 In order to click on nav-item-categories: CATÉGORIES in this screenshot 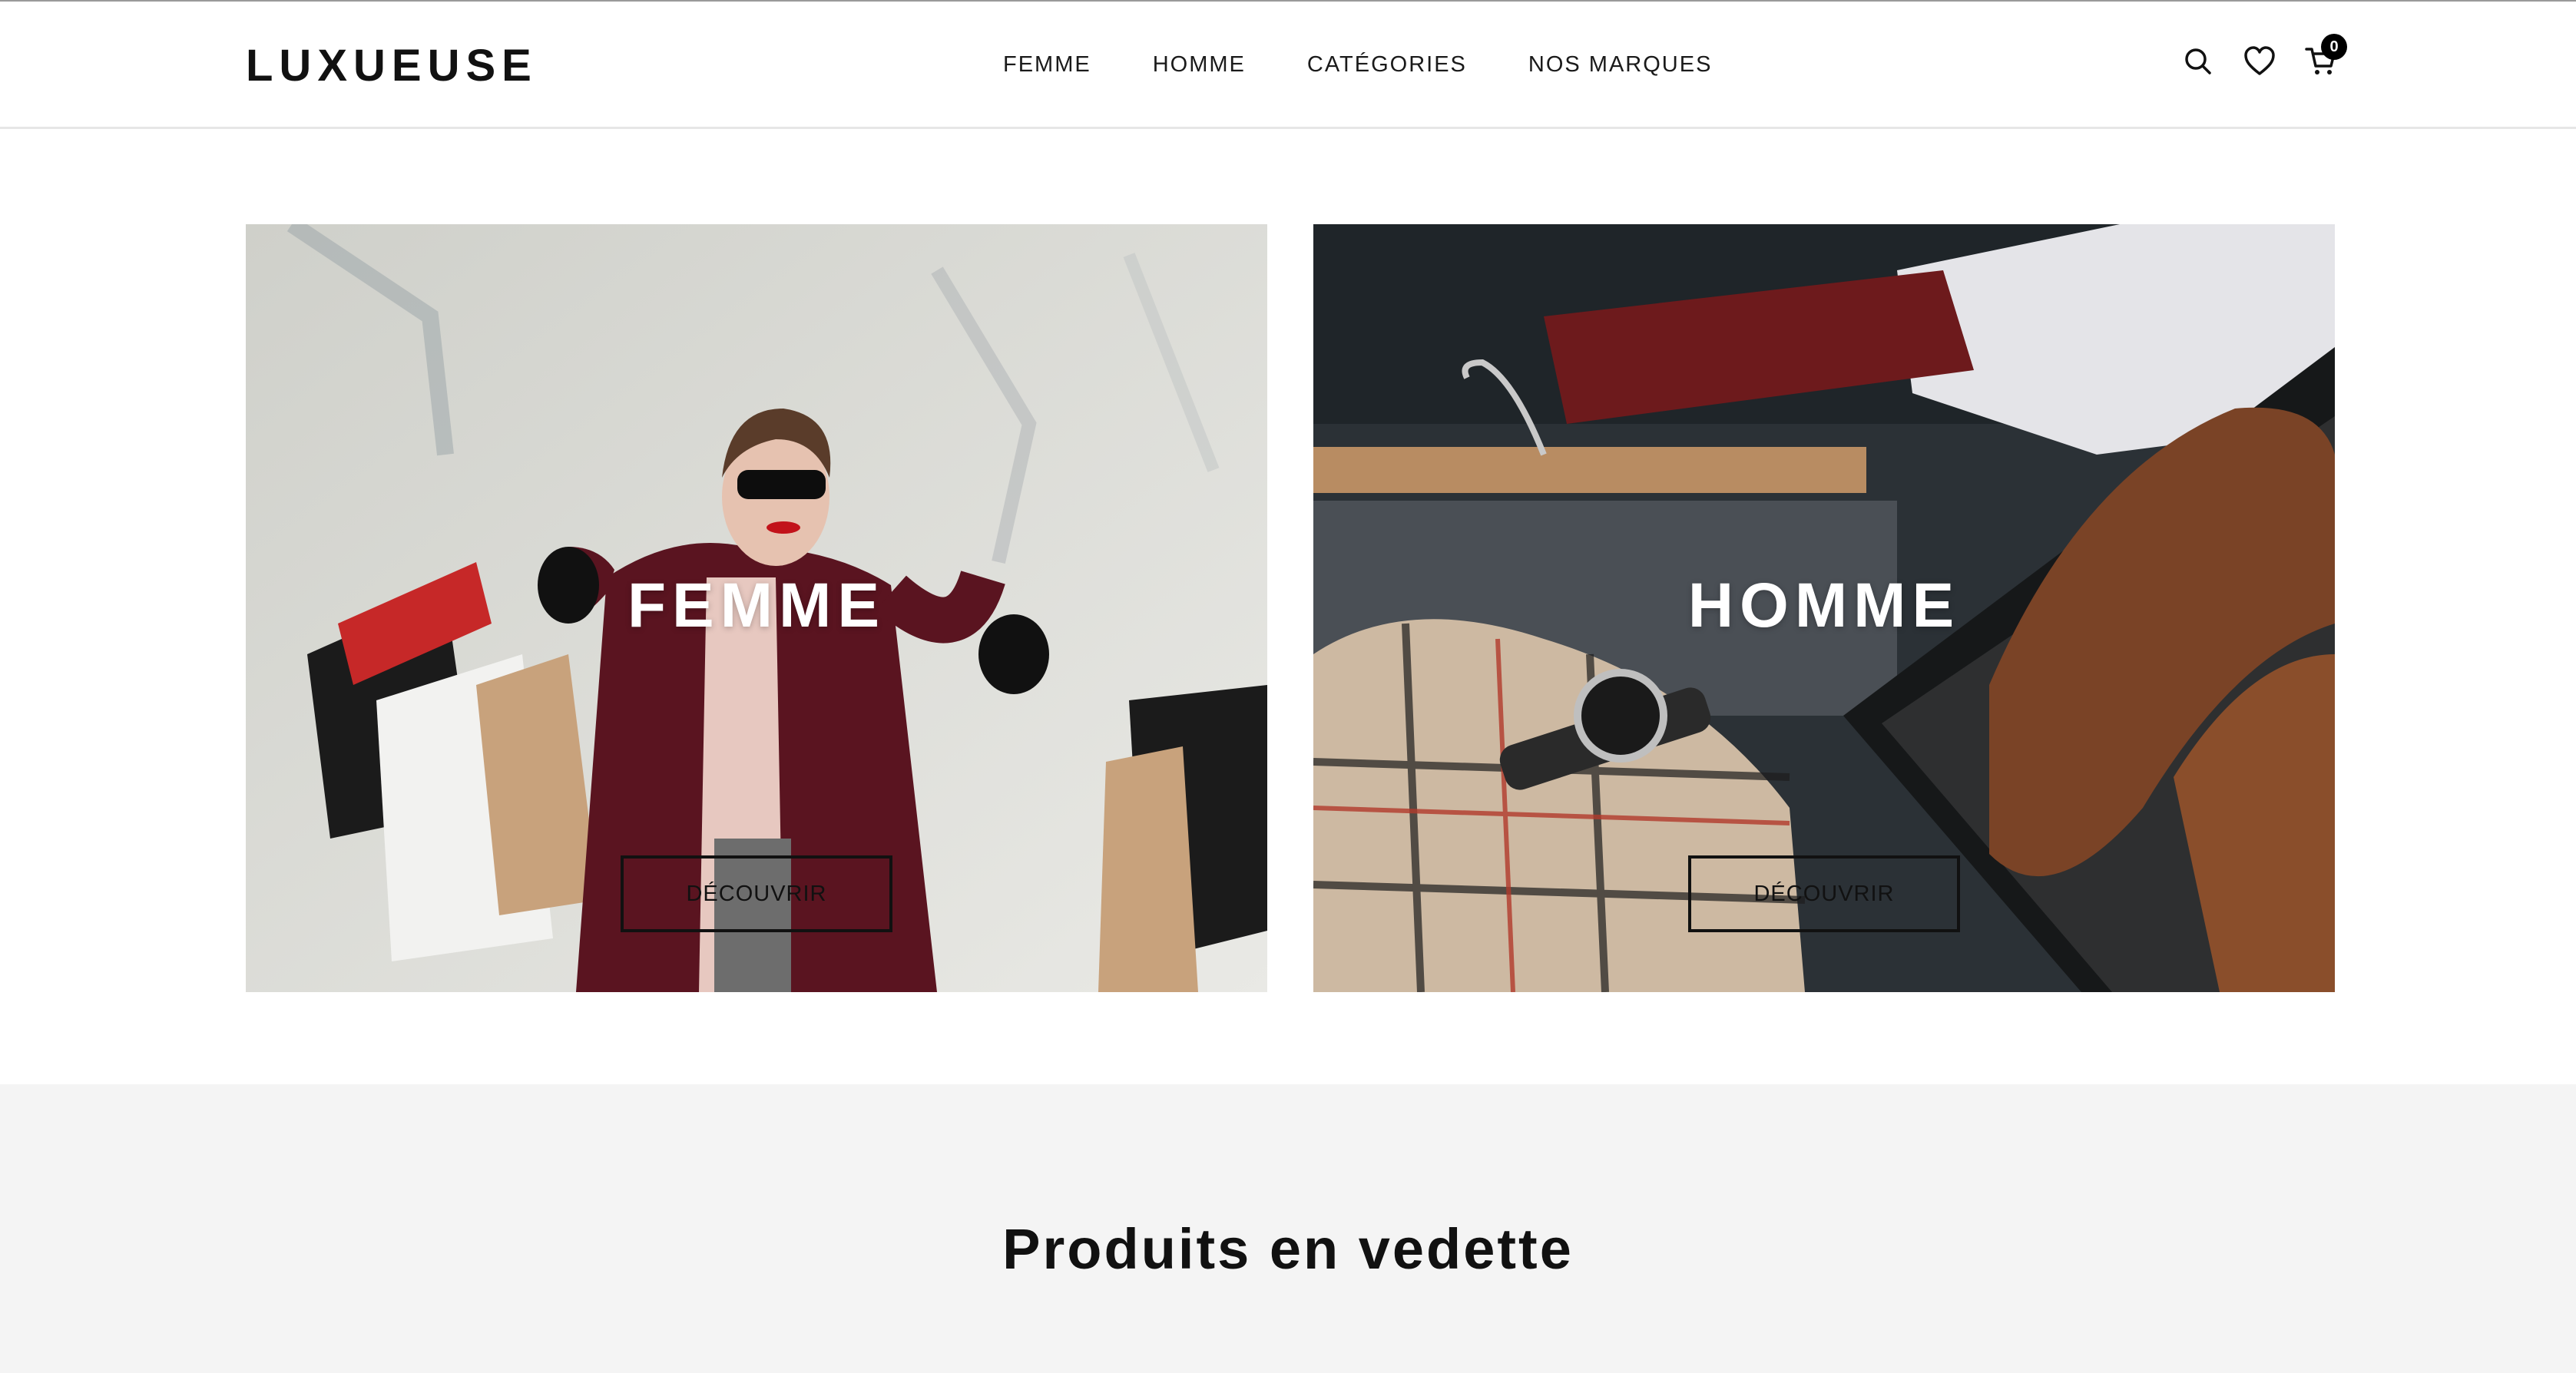, I will do `click(1387, 65)`.